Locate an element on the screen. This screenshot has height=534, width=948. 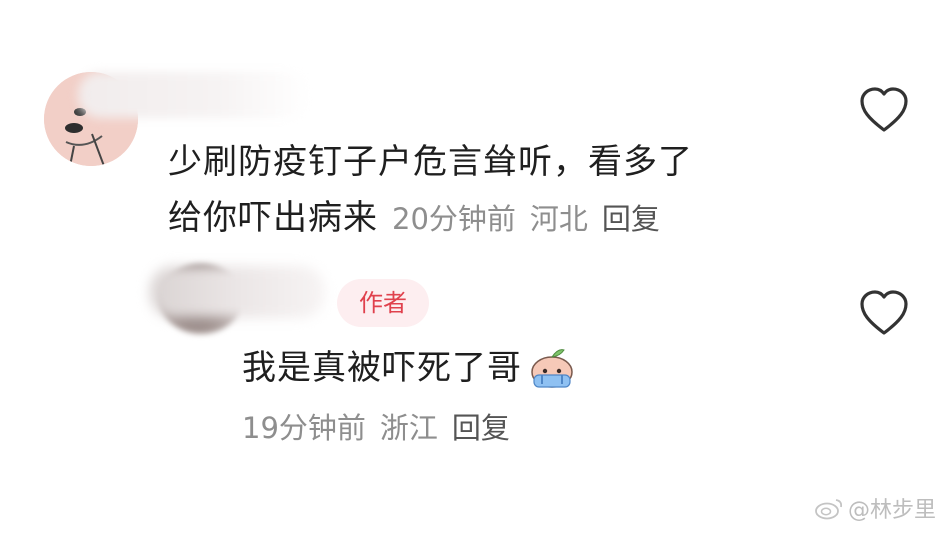
author-name-blurred is located at coordinates (237, 292).